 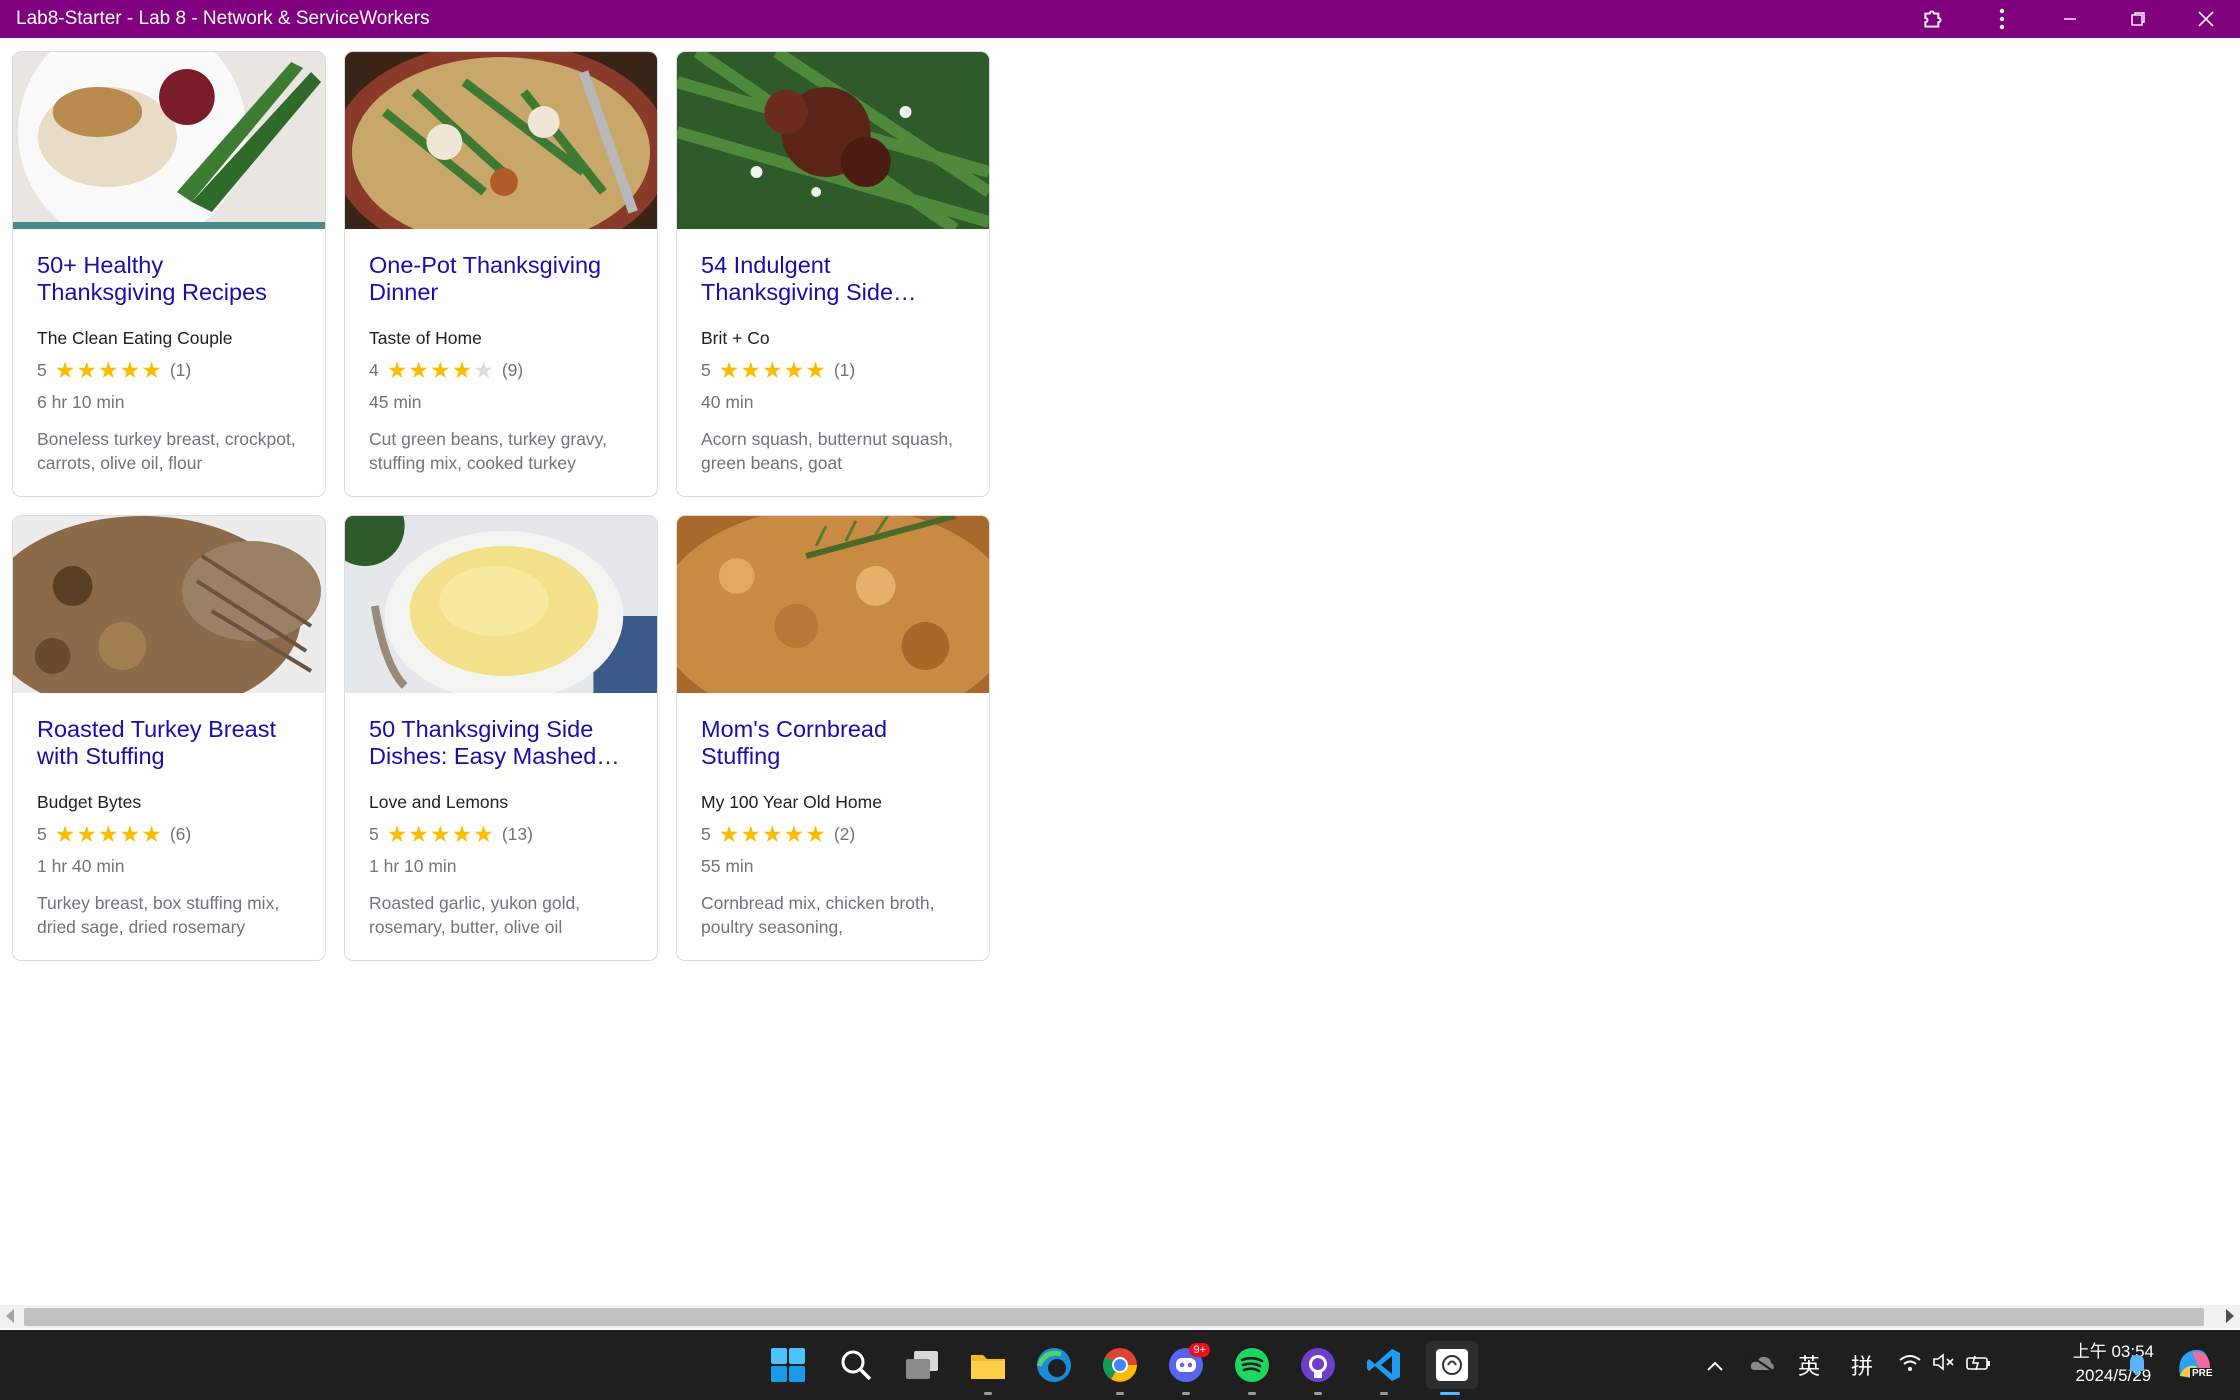 What do you see at coordinates (89, 802) in the screenshot?
I see `recipe-org: Budget Bytes` at bounding box center [89, 802].